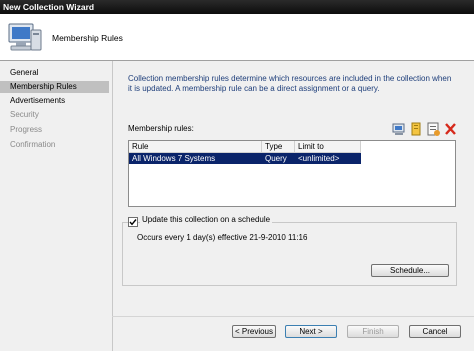 This screenshot has height=351, width=474. Describe the element at coordinates (276, 158) in the screenshot. I see `rule-type: Query` at that location.